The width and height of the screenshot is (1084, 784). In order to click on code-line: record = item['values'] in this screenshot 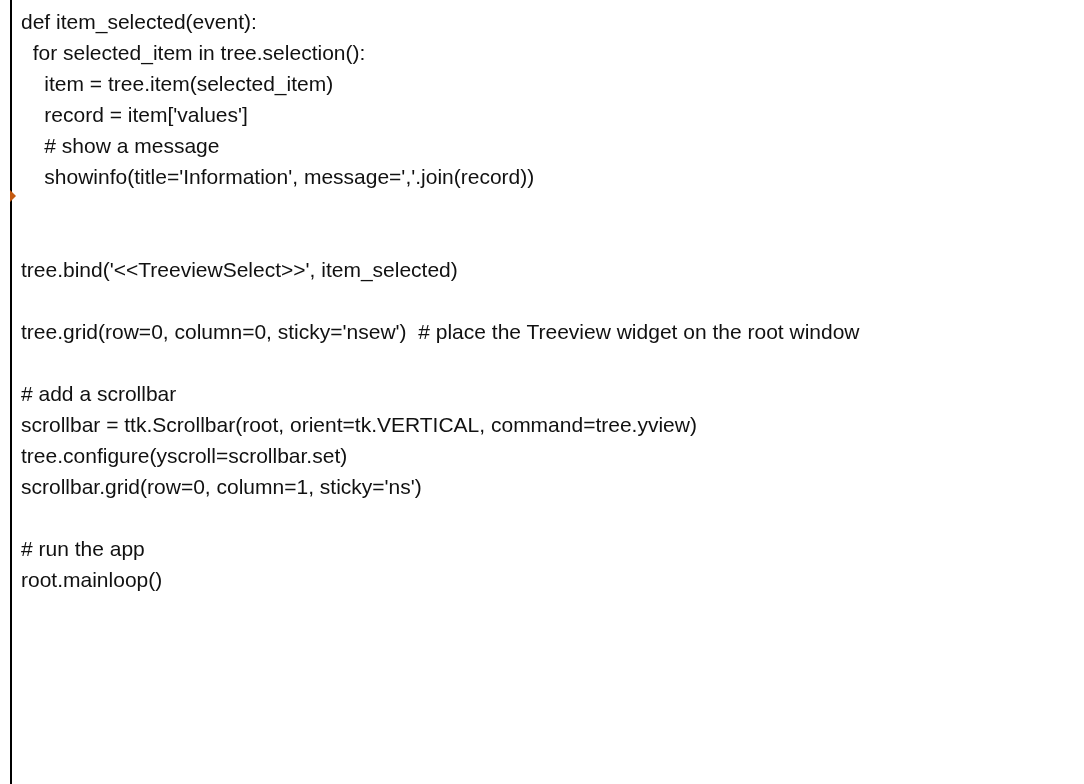, I will do `click(146, 115)`.